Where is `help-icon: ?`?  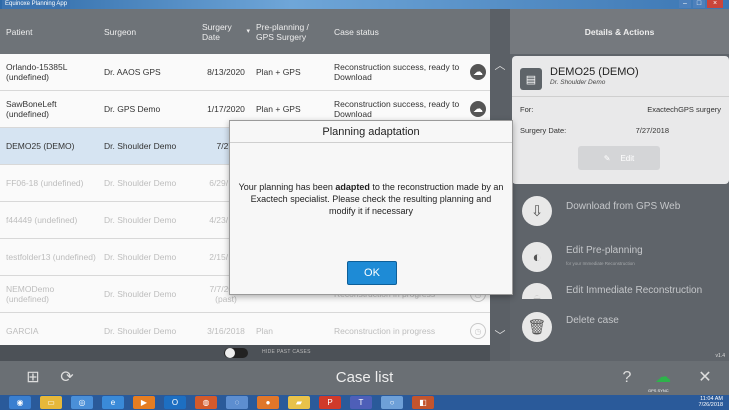
help-icon: ? is located at coordinates (627, 378).